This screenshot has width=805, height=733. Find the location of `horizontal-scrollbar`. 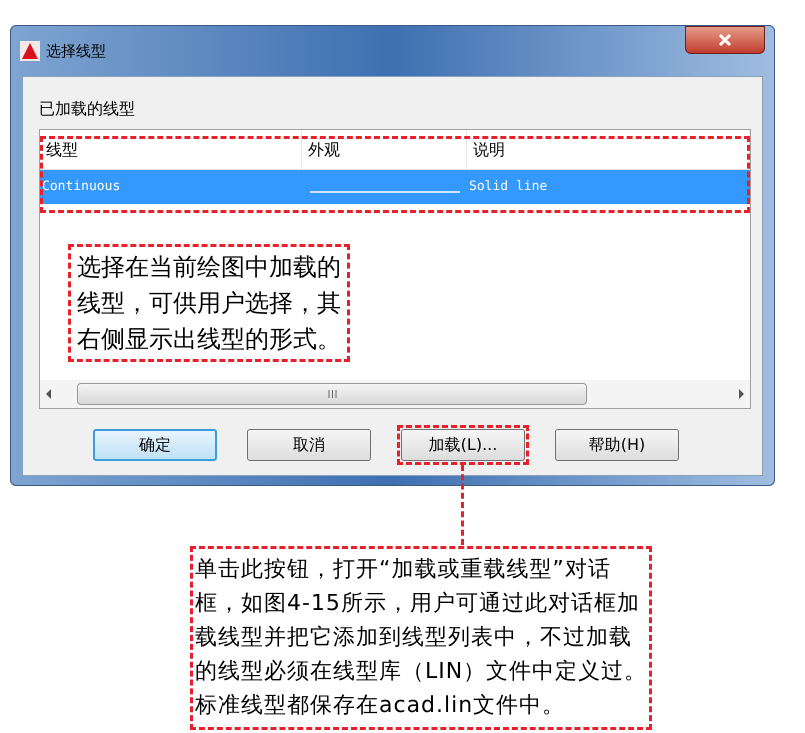

horizontal-scrollbar is located at coordinates (395, 394).